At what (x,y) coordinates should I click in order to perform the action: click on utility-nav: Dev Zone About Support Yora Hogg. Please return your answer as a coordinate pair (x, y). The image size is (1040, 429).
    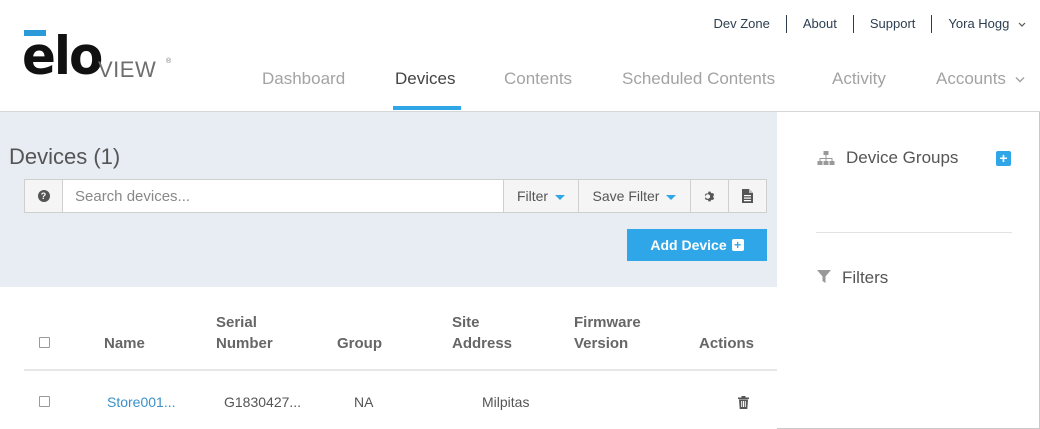
    Looking at the image, I should click on (862, 24).